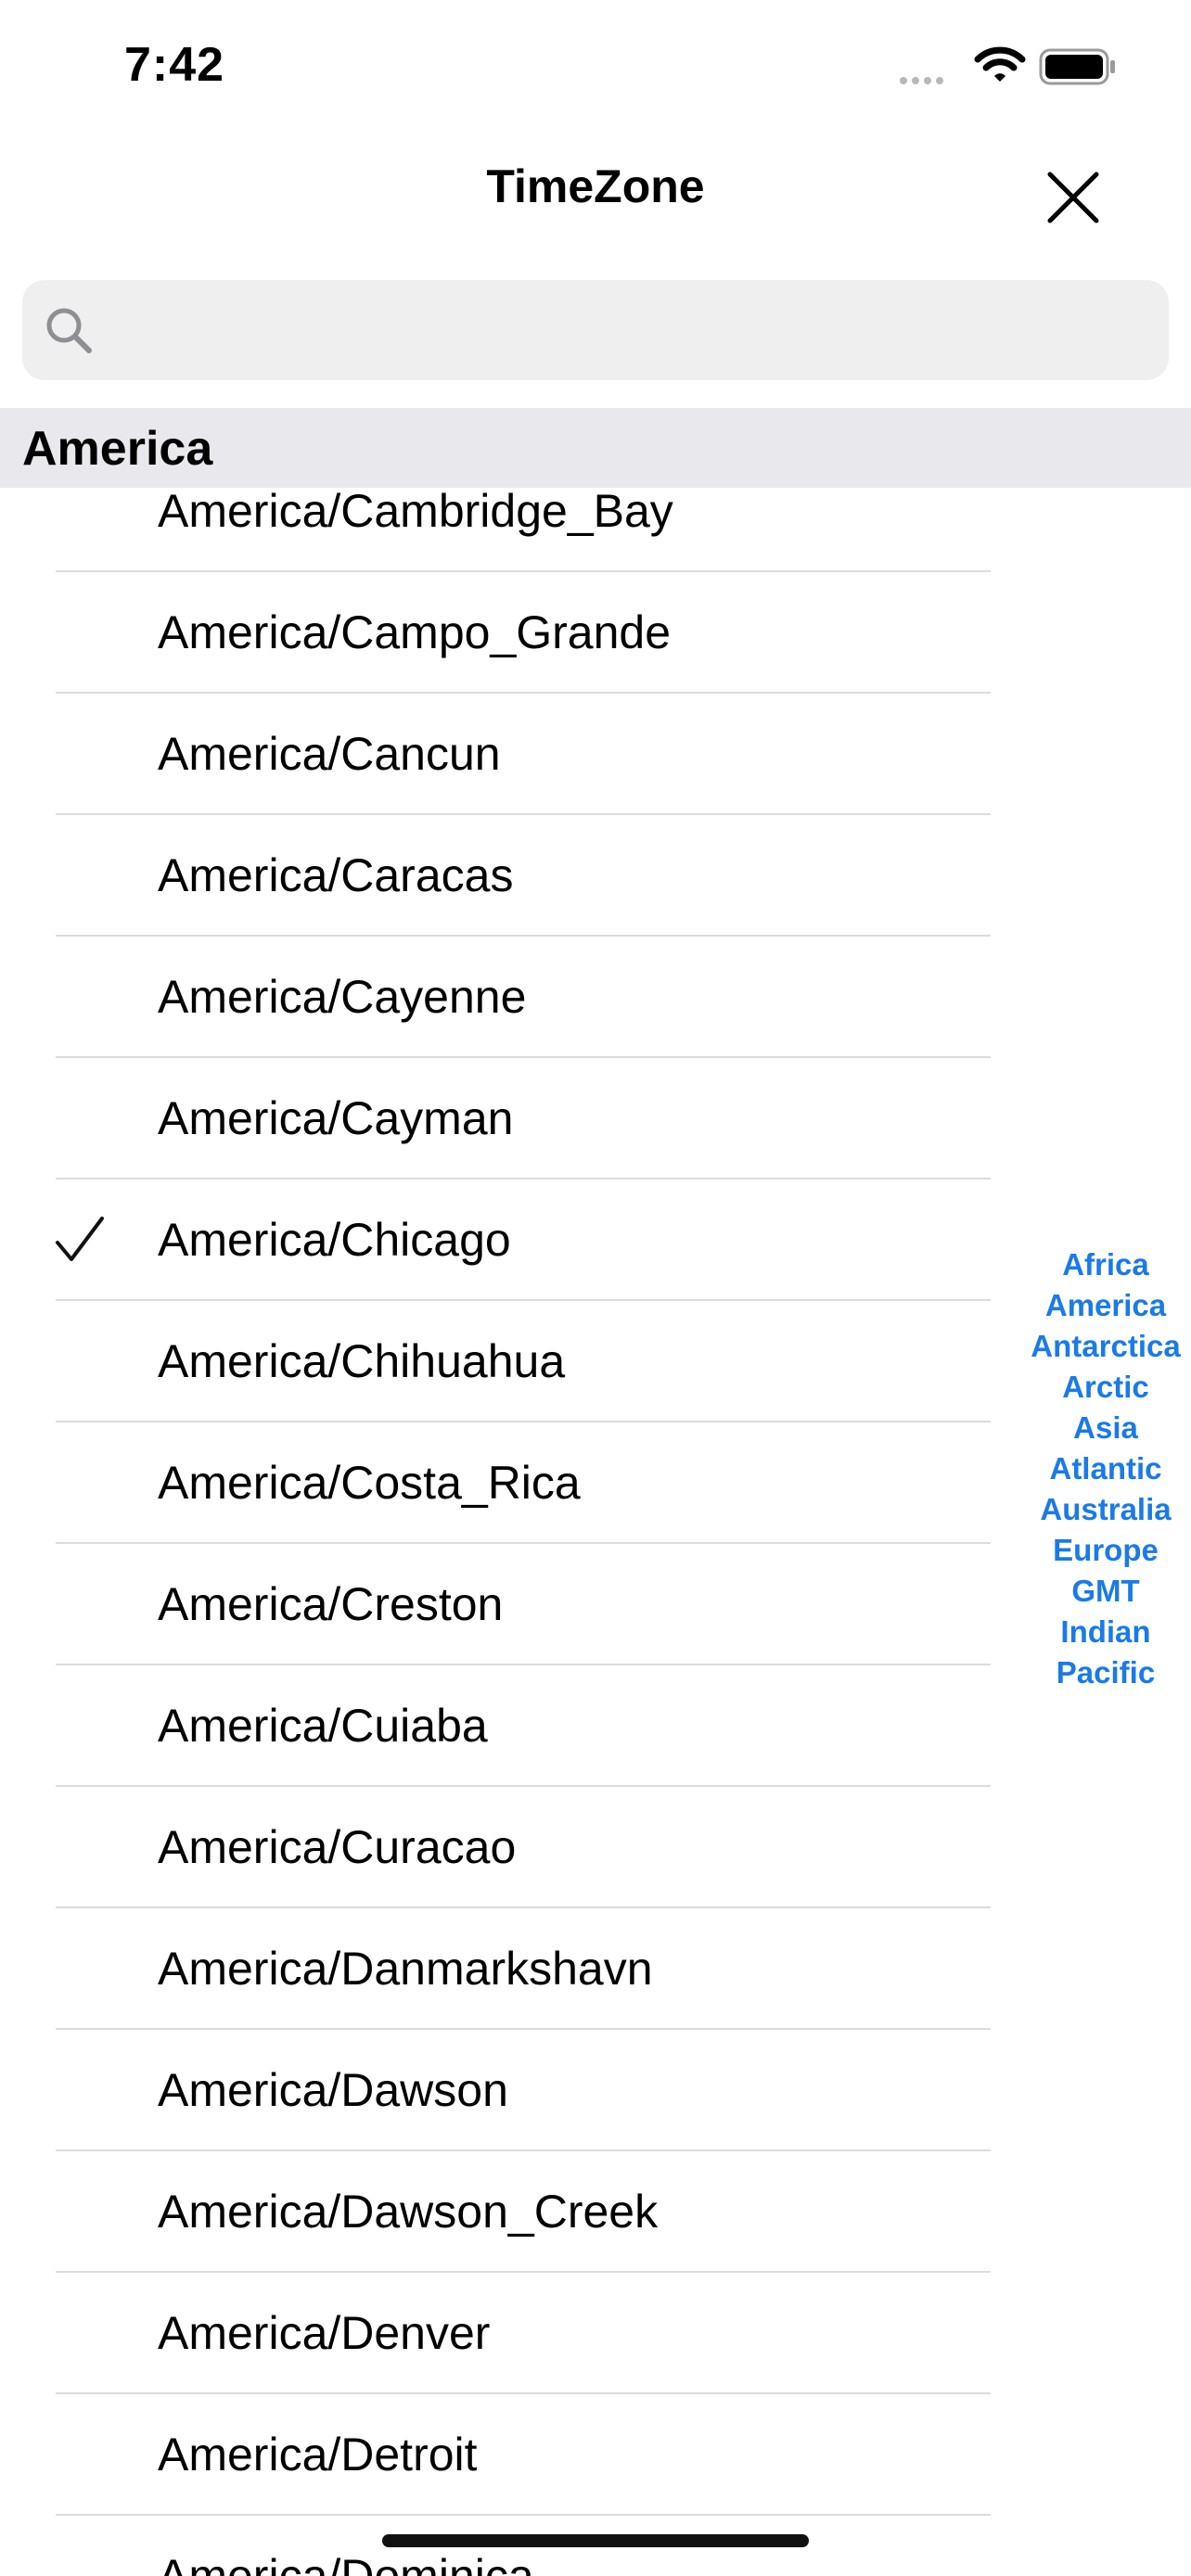 Image resolution: width=1191 pixels, height=2576 pixels. Describe the element at coordinates (1105, 1510) in the screenshot. I see `section-index-item: Australia` at that location.